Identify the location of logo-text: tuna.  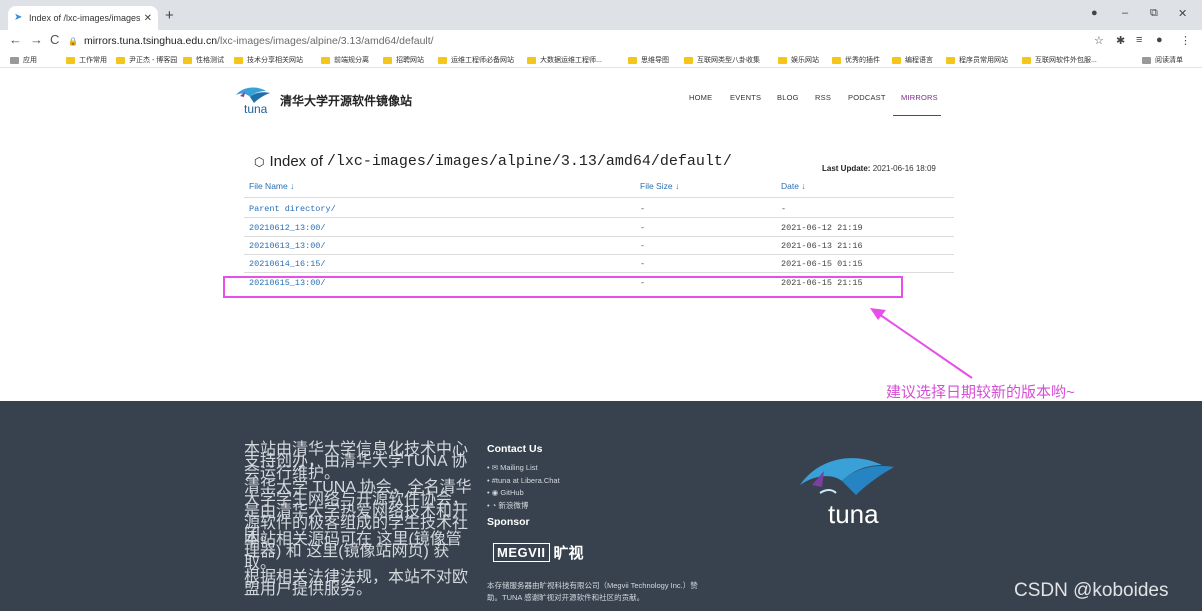
(256, 108).